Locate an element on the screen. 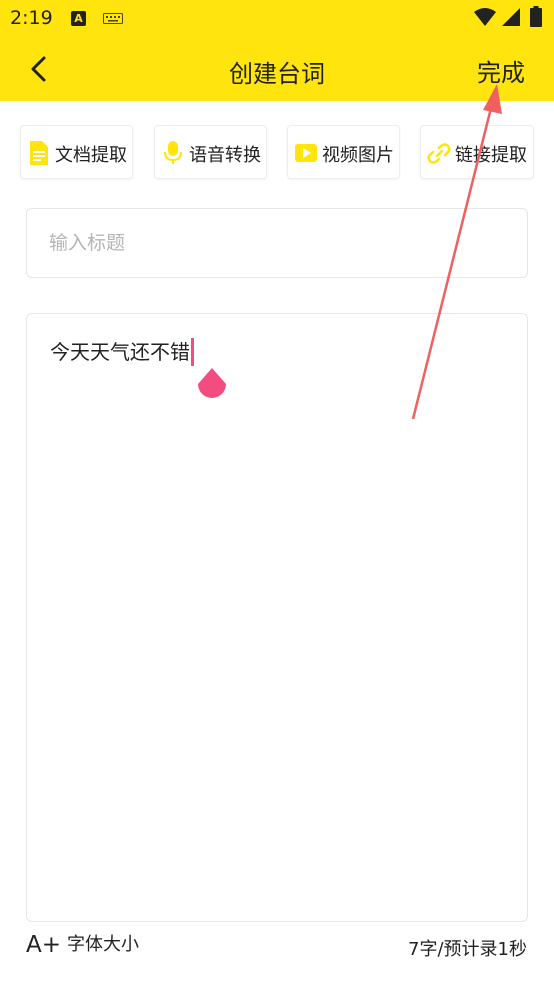 The image size is (554, 984). content-text: 今天天气还不错 is located at coordinates (120, 352).